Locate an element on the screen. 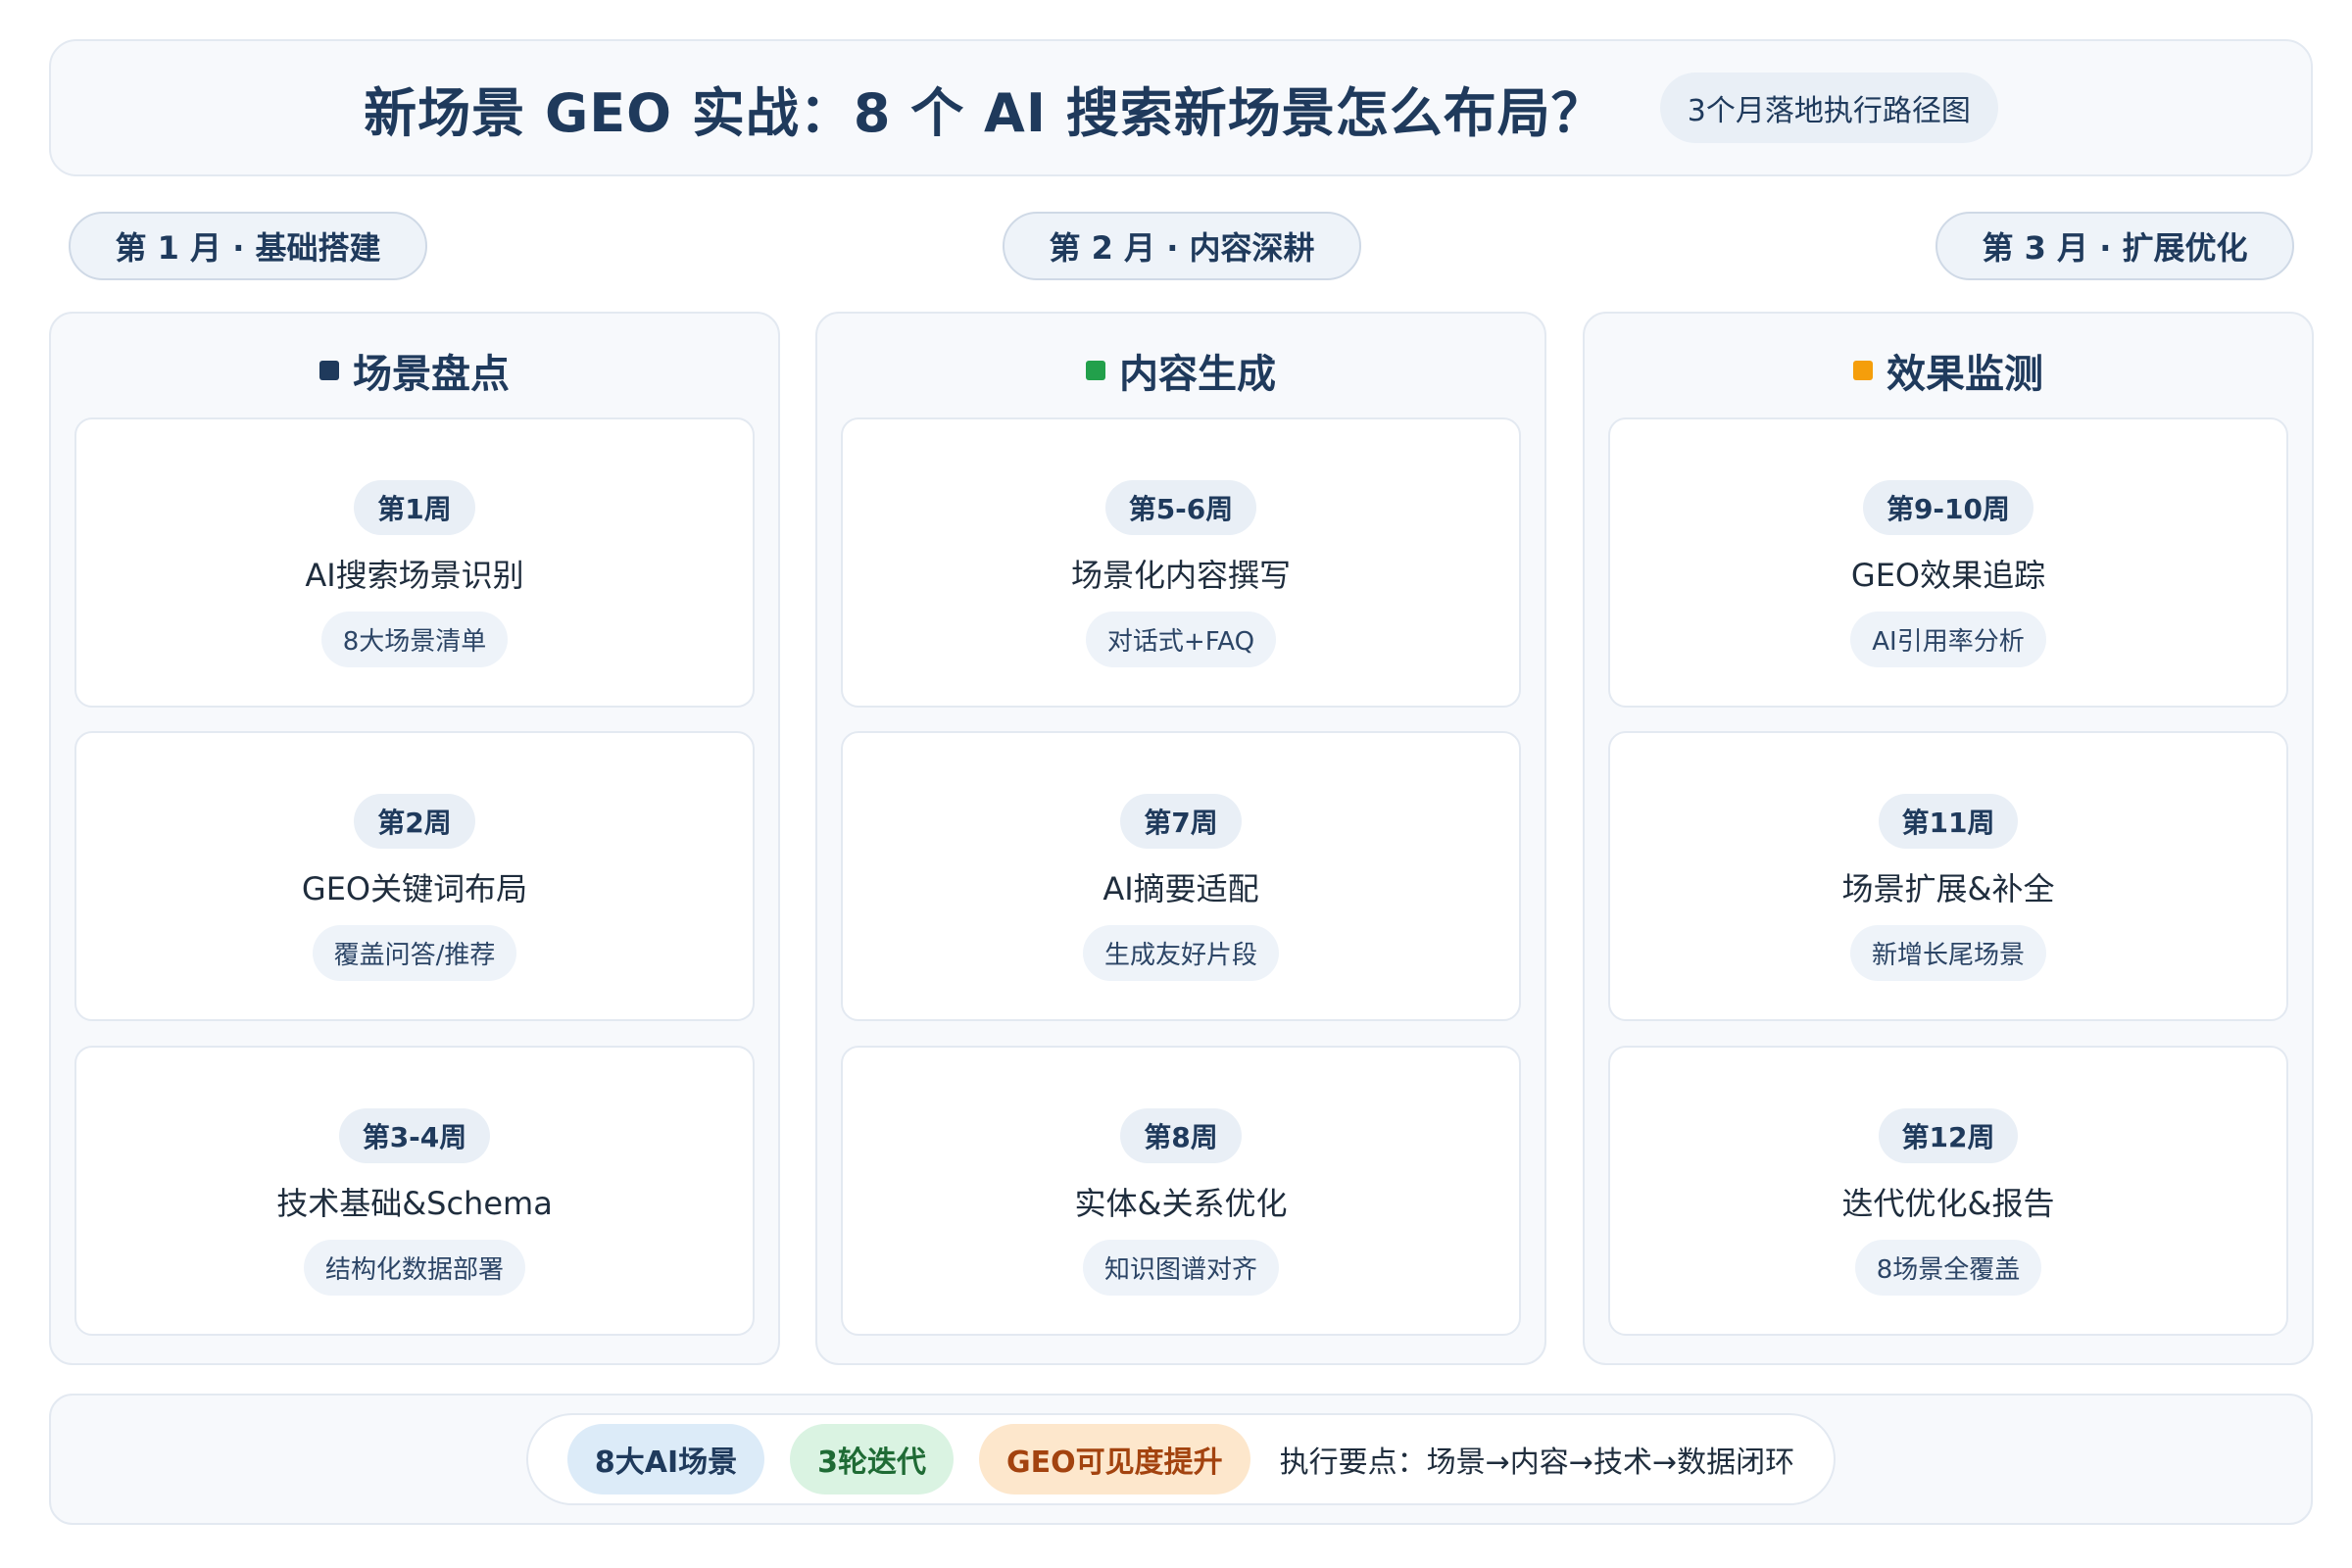 The image size is (2352, 1568). task-card: 第5-6周 场景化内容撰写 对话式+FAQ is located at coordinates (1181, 562).